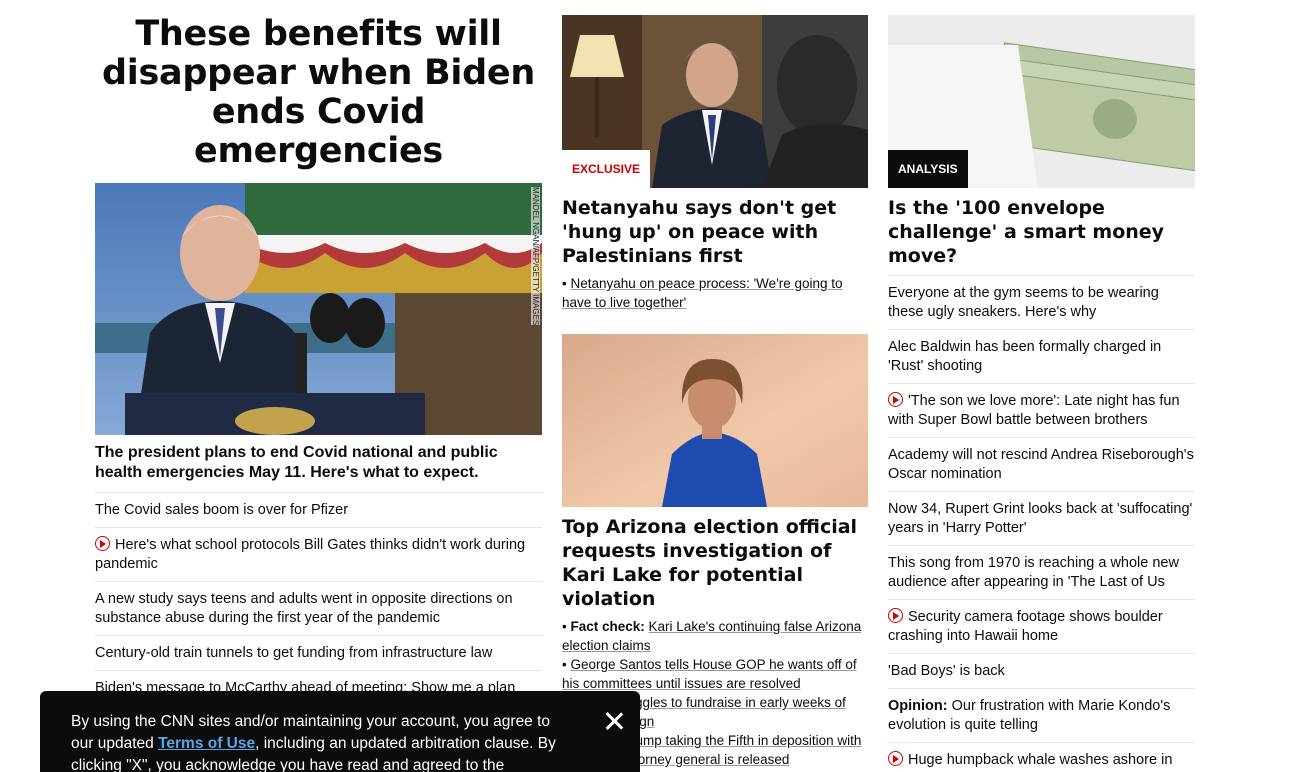 This screenshot has width=1290, height=772. Describe the element at coordinates (1041, 101) in the screenshot. I see `money-envelope-photo: ANALYSIS` at that location.